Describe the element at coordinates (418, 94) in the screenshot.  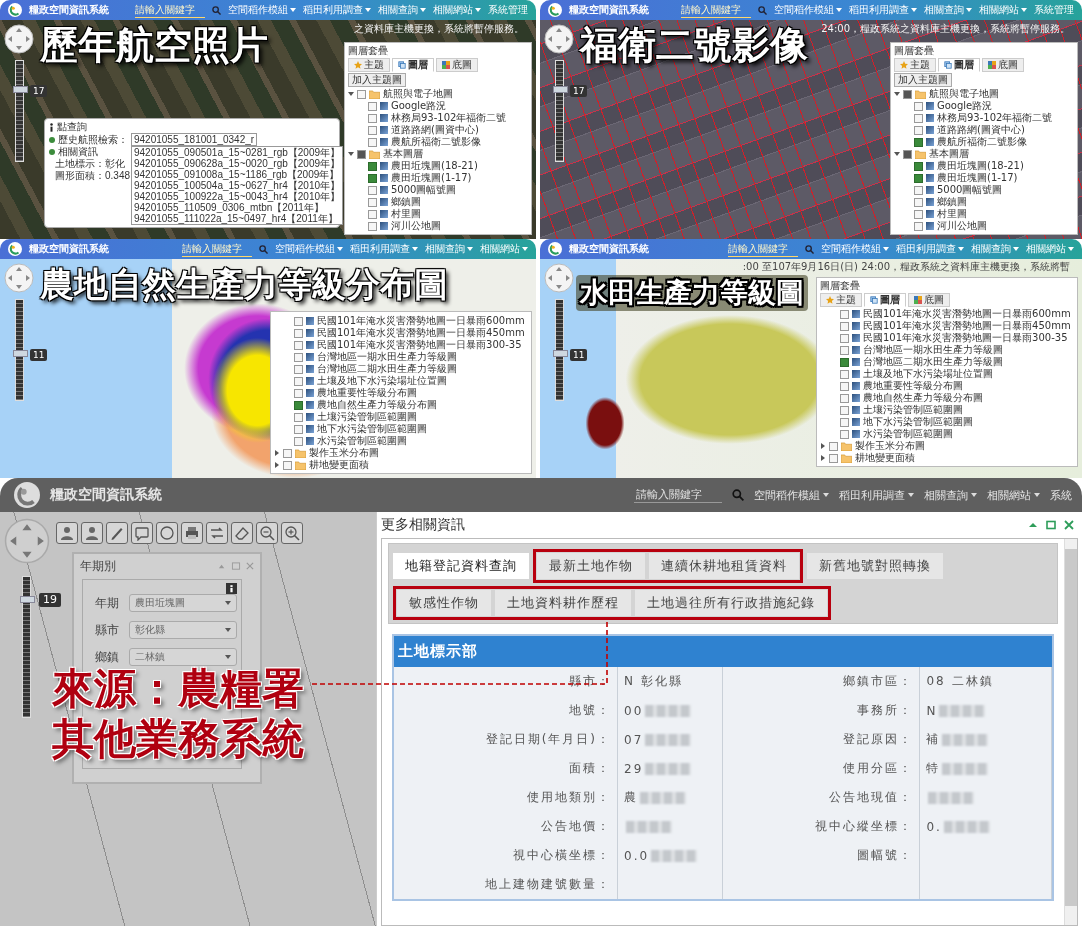
I see `folder-label: 航照與電子地圖` at that location.